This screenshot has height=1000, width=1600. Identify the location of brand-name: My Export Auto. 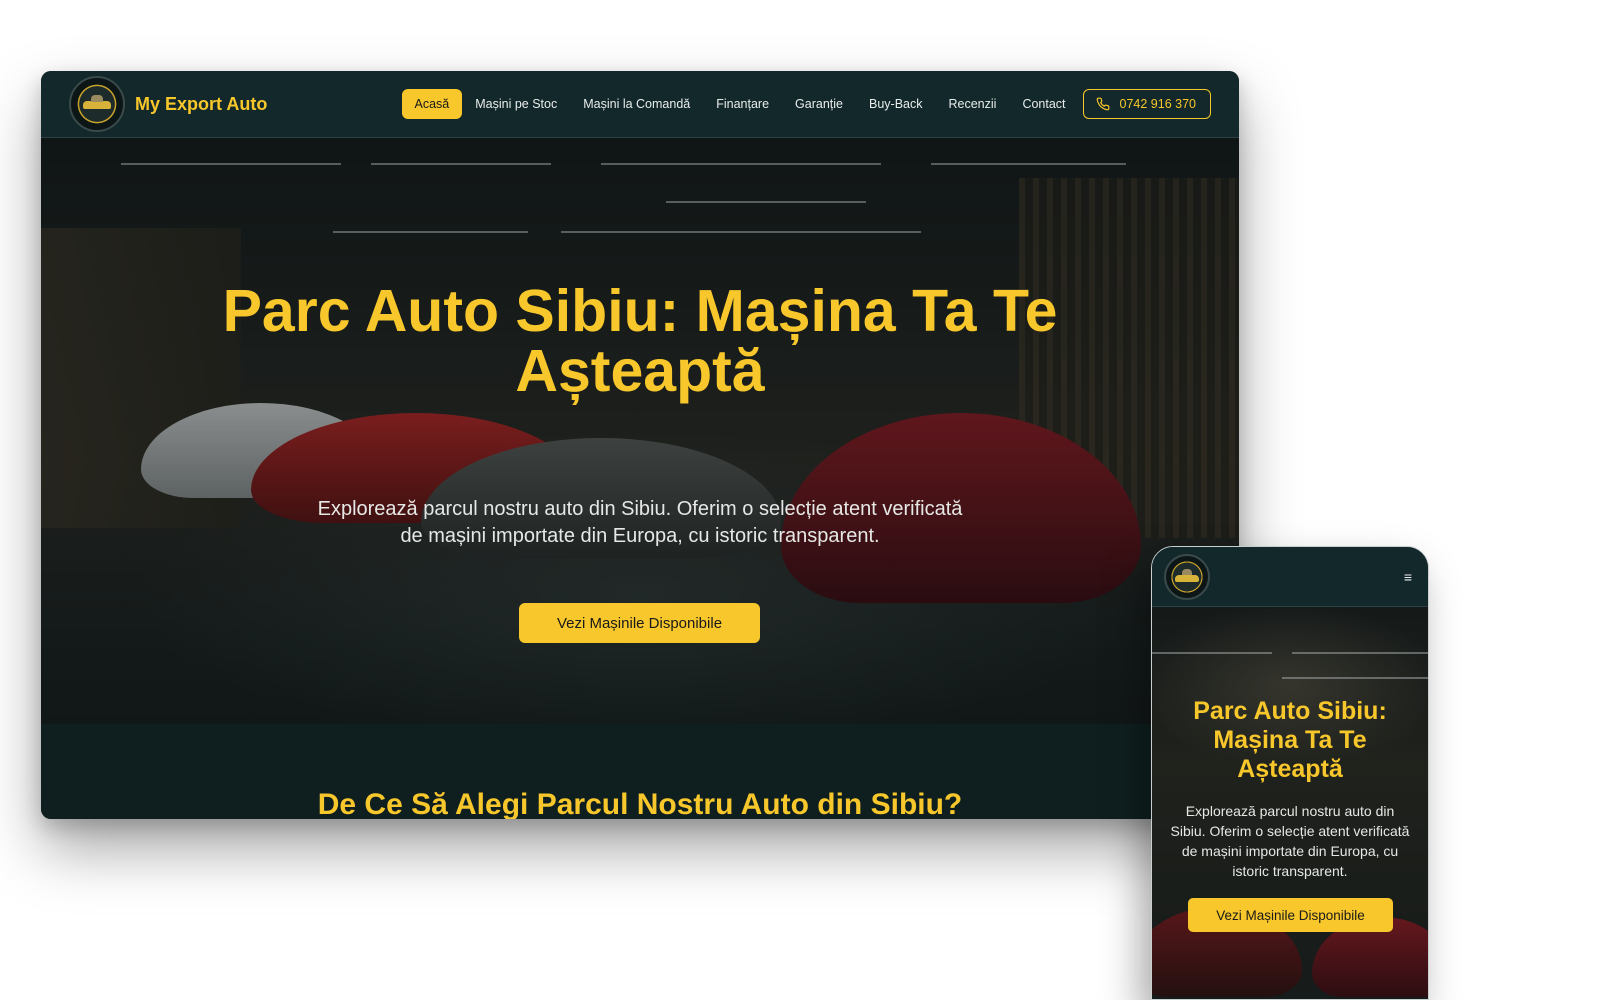
(201, 104).